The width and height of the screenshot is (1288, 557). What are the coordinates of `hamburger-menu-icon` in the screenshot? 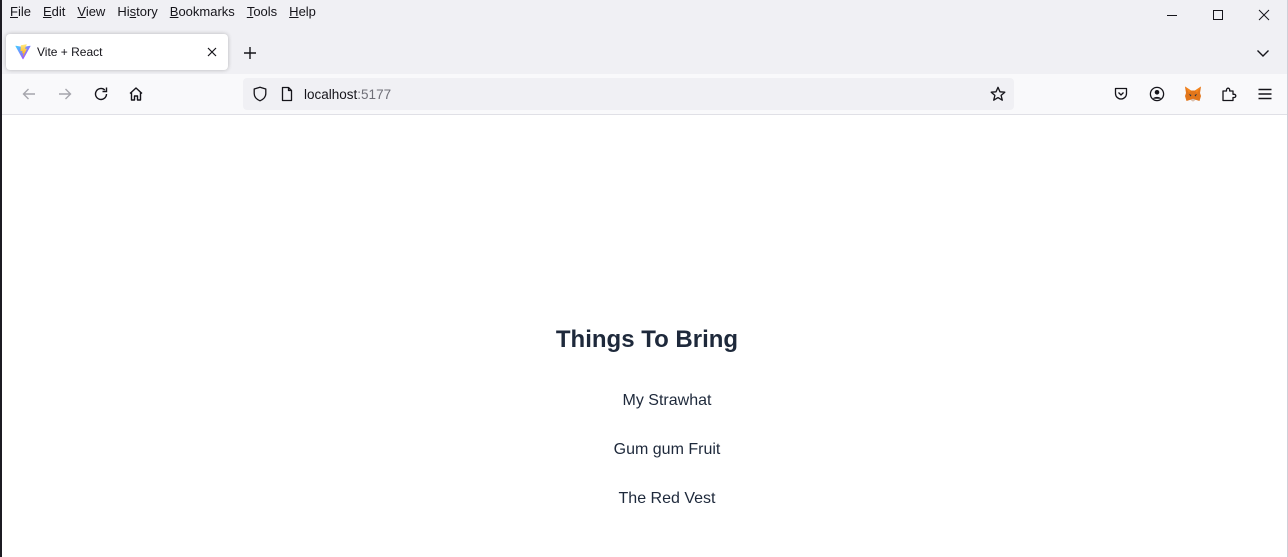 It's located at (1265, 94).